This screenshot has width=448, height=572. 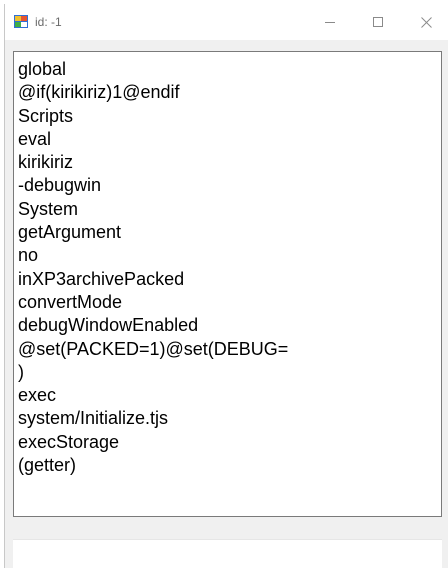 What do you see at coordinates (229, 442) in the screenshot?
I see `list-item: execStorage` at bounding box center [229, 442].